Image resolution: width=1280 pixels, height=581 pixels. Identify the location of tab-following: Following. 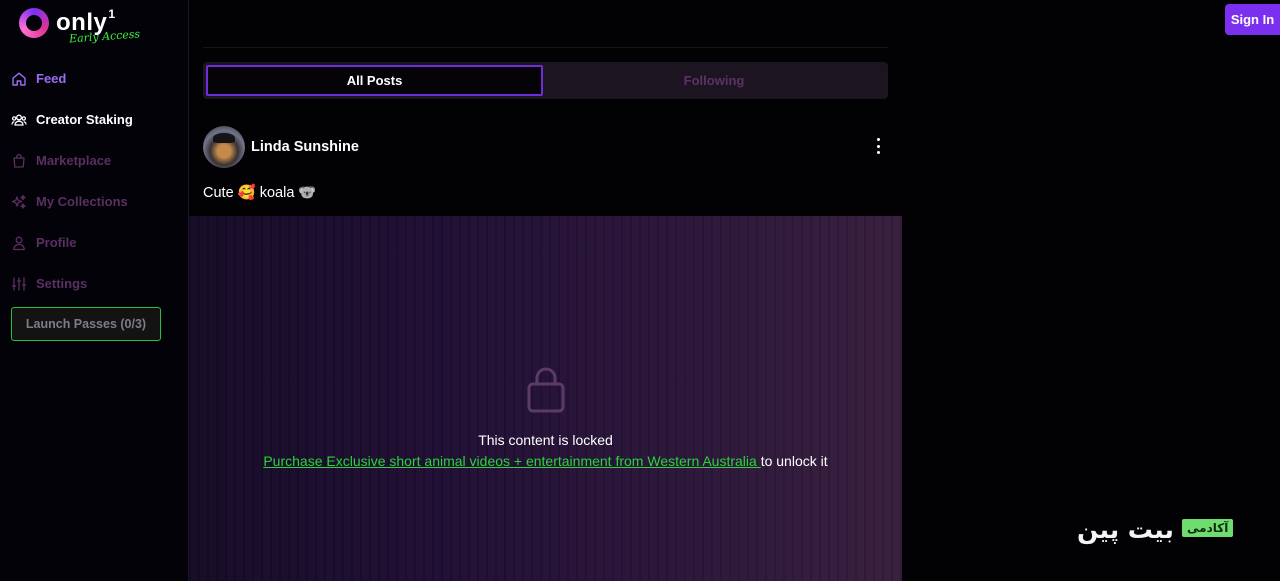
(714, 80).